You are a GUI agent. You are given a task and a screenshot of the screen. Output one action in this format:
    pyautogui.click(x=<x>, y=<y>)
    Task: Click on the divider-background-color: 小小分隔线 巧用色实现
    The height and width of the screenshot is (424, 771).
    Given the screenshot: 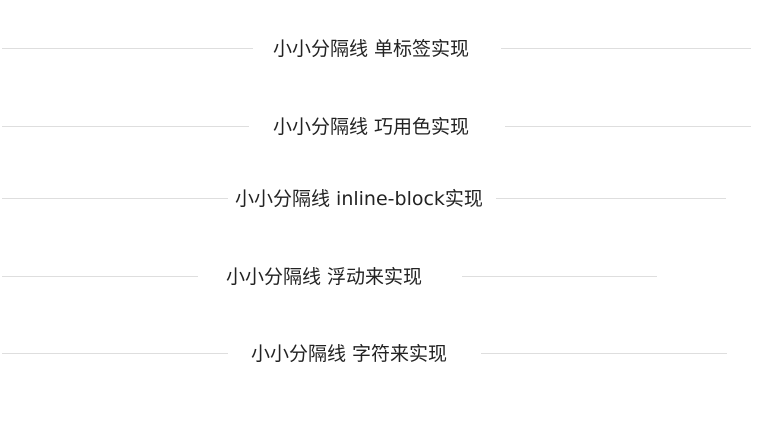 What is the action you would take?
    pyautogui.click(x=385, y=127)
    